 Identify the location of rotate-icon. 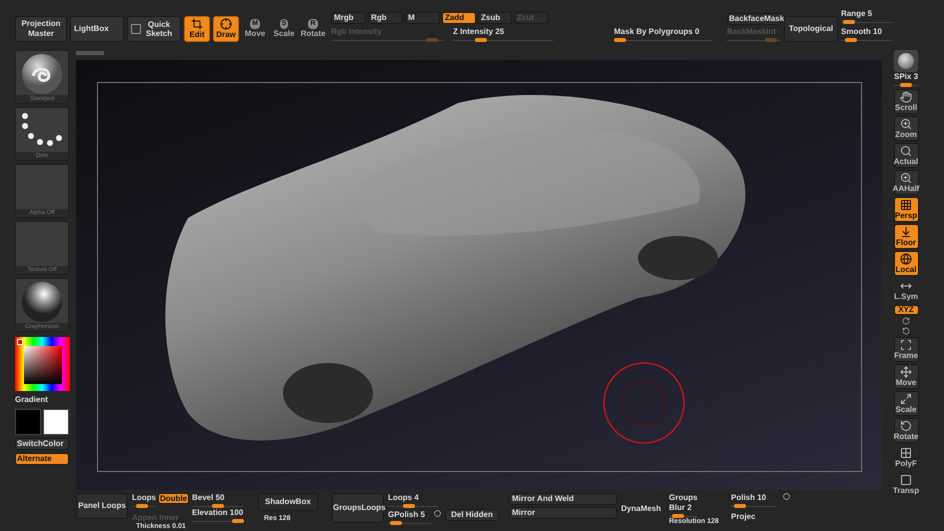
(906, 426).